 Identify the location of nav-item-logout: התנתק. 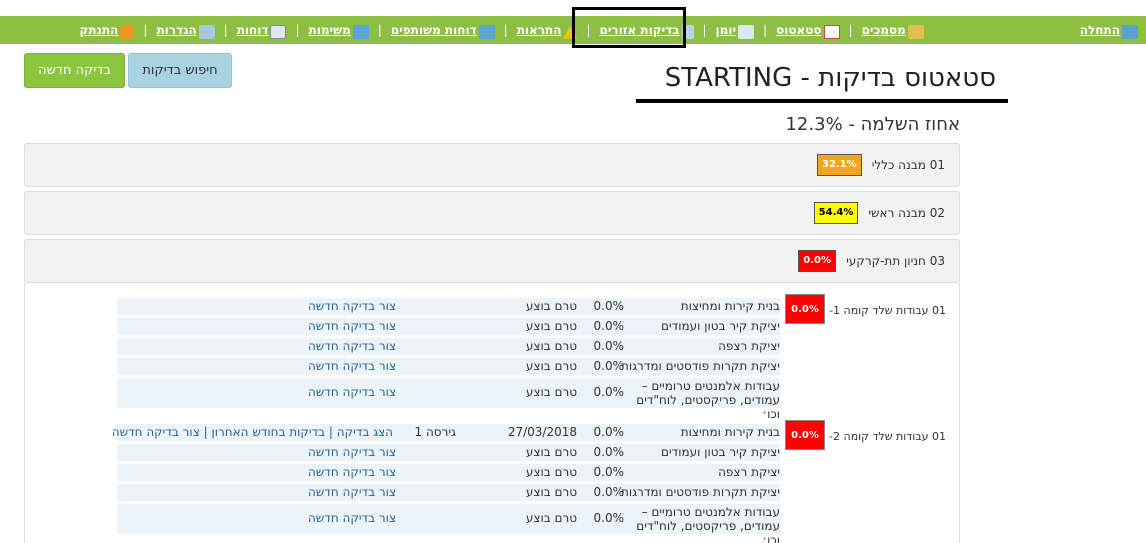
(107, 31).